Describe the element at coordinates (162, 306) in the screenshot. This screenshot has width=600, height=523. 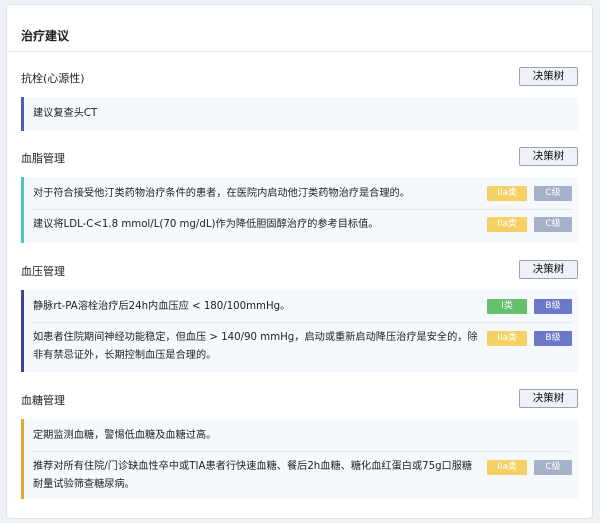
I see `recommendation-text: 静脉rt-PA溶栓治疗后24h内血压应 < 180/100mmHg。` at that location.